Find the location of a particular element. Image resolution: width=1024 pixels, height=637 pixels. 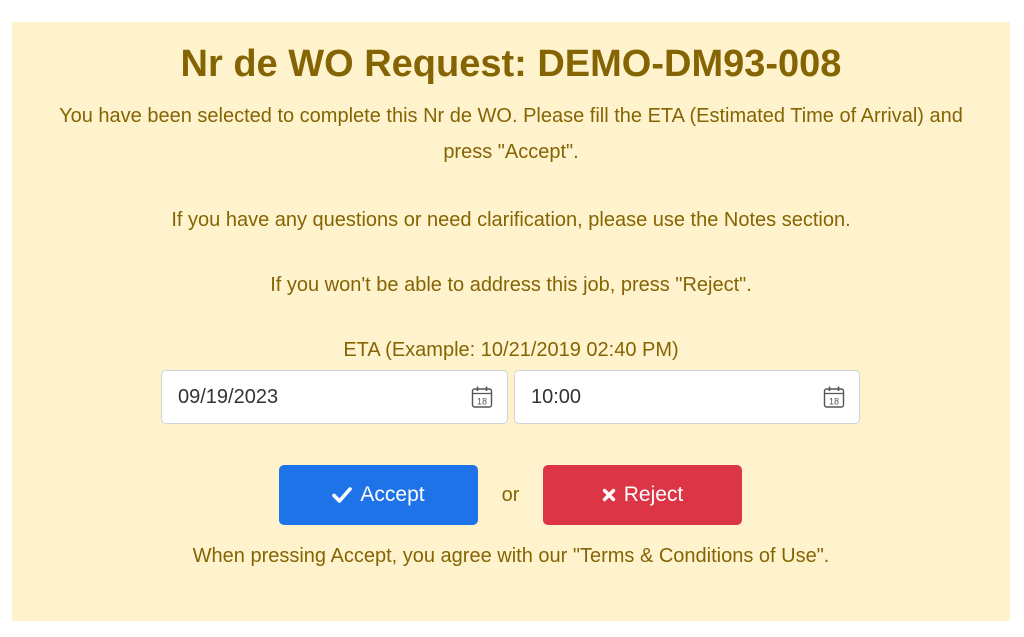

eta-date-field: 18 is located at coordinates (334, 397).